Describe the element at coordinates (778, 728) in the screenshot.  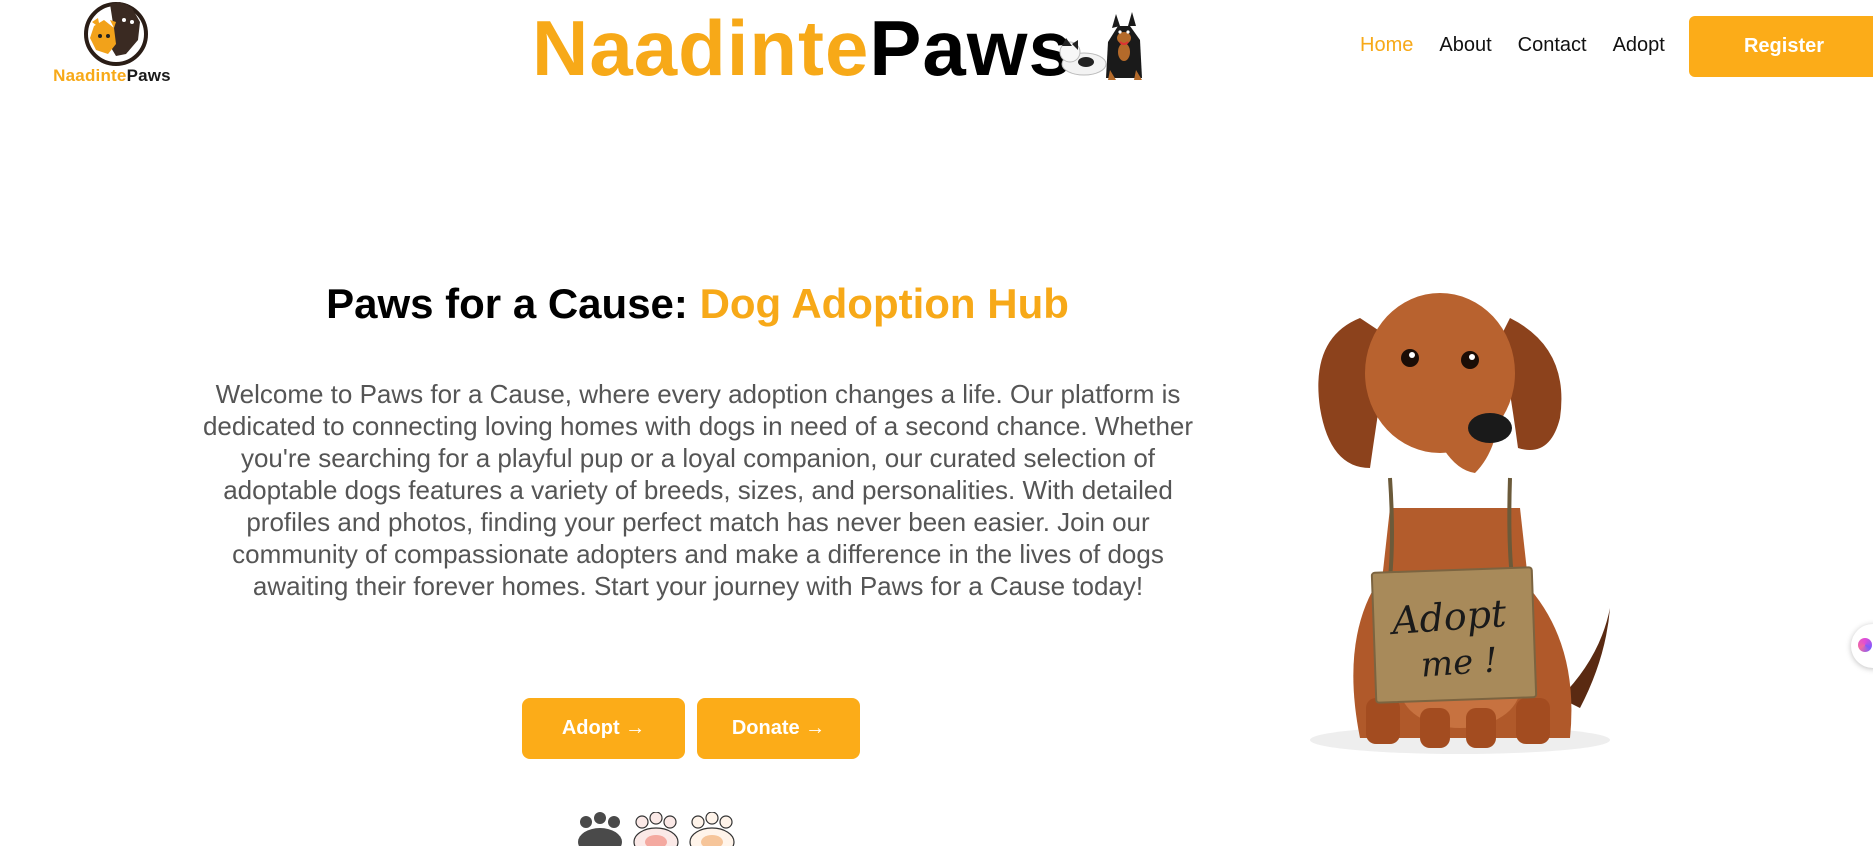
I see `donate-button: Donate →` at that location.